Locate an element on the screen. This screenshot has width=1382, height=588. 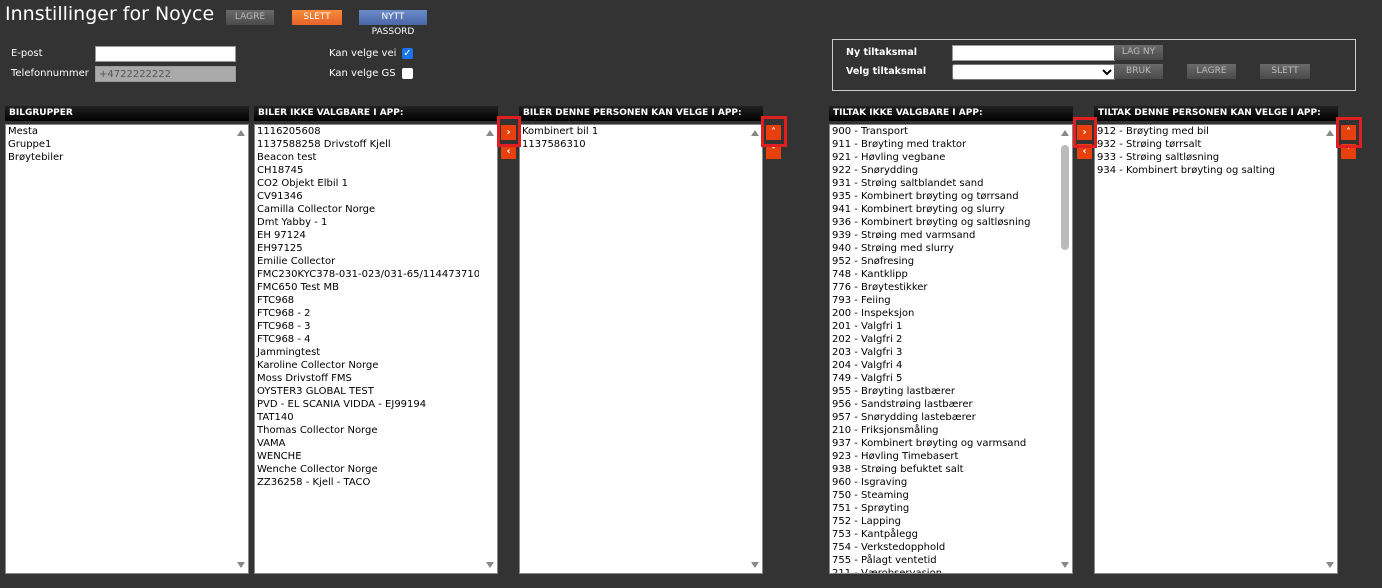
list-item: 936 - Kombinert brøyting og saltløsning is located at coordinates (942, 222).